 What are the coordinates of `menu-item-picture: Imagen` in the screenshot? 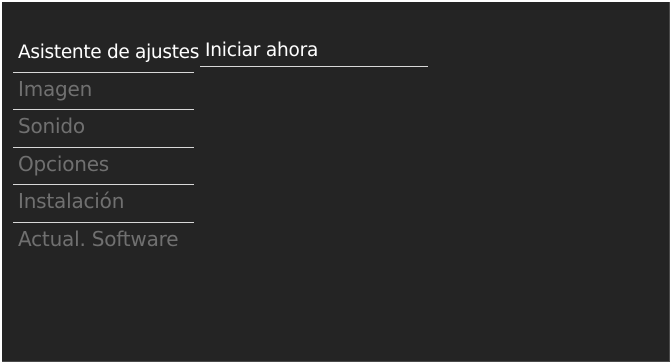 It's located at (103, 92).